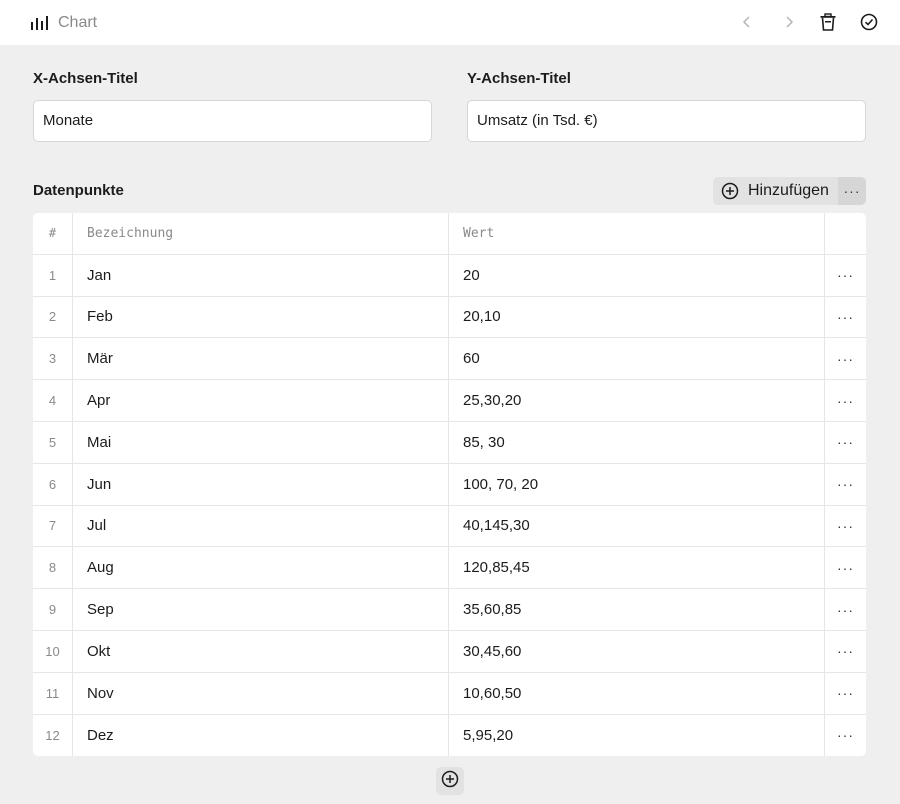 The height and width of the screenshot is (804, 900). I want to click on table-row: 5 Mai 85, 30 ···, so click(449, 442).